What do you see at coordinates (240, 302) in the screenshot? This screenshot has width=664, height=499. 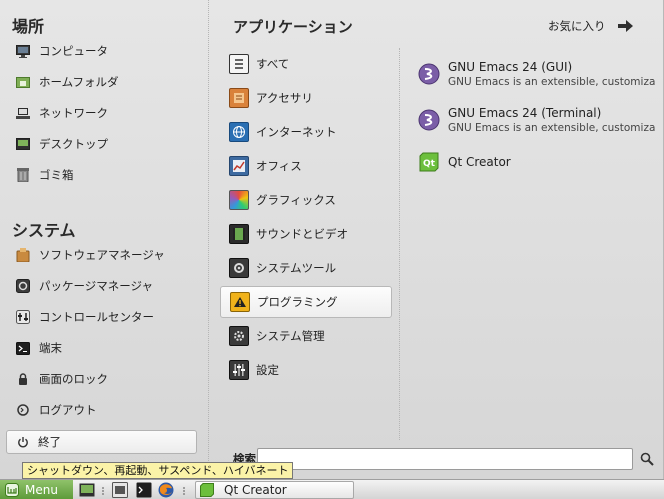 I see `programming-icon` at bounding box center [240, 302].